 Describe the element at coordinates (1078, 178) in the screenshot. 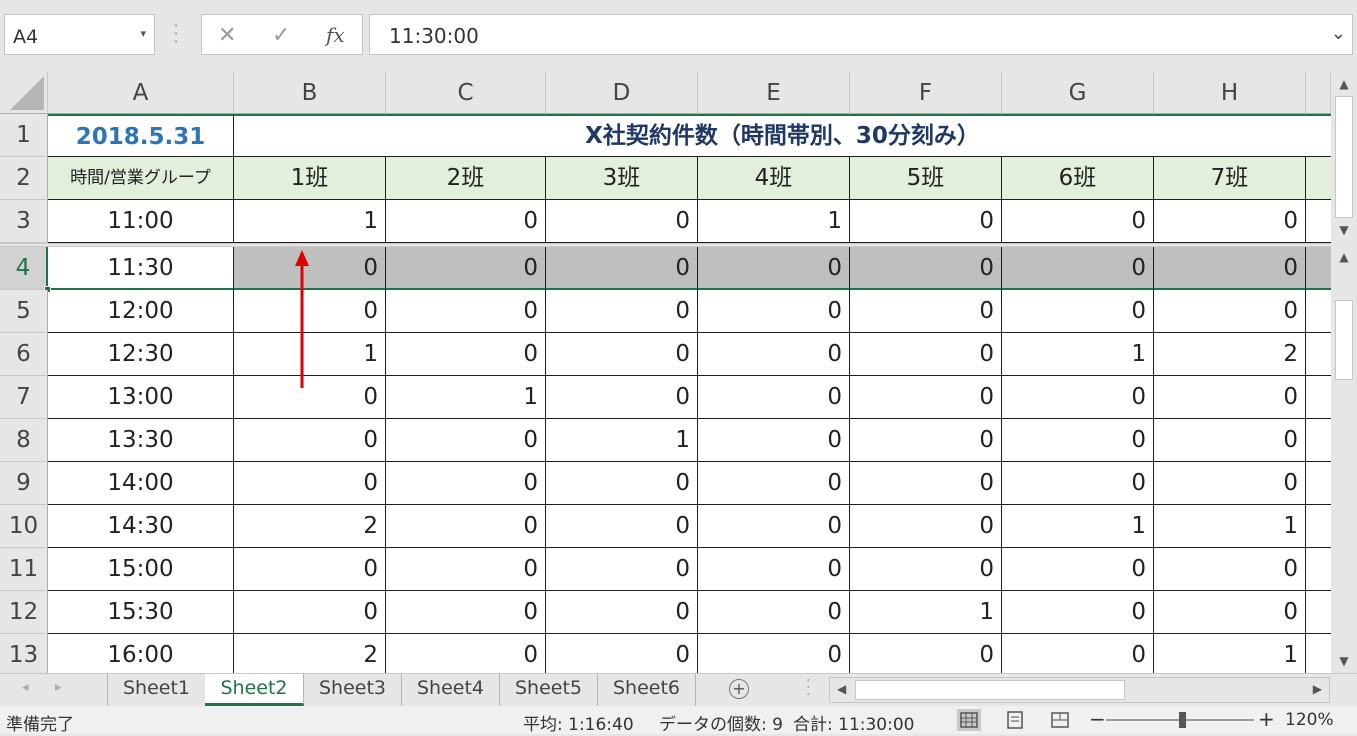

I see `group-header-cell: 6班` at that location.